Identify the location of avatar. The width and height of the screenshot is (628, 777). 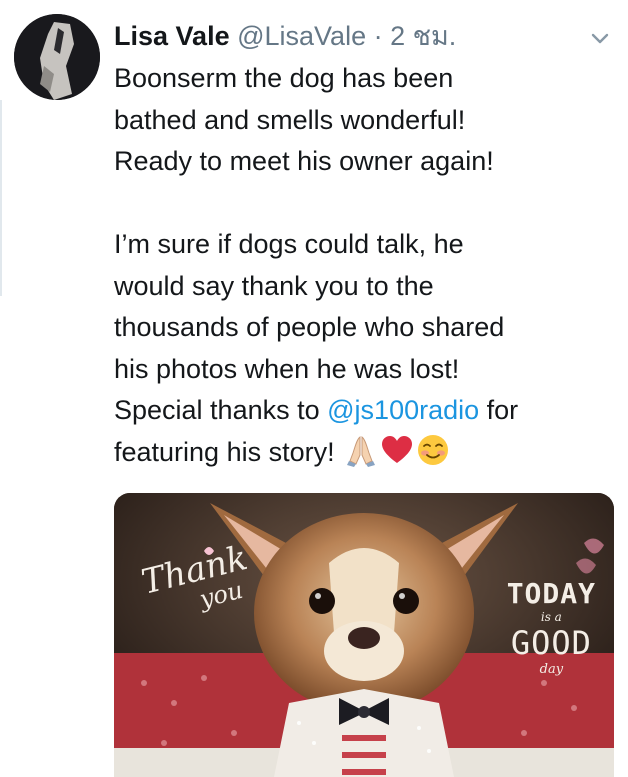
(57, 57).